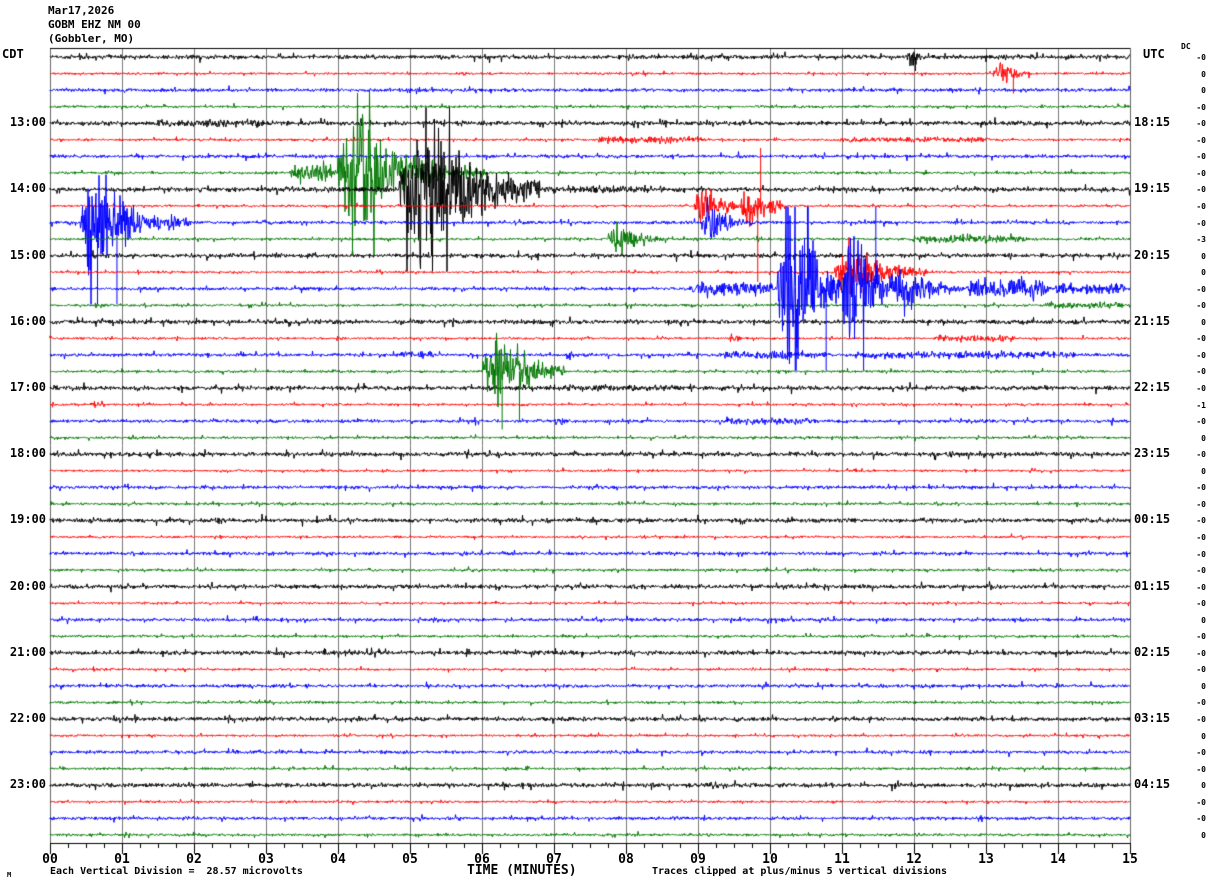 The height and width of the screenshot is (886, 1210). I want to click on title-date: Mar17,2026, so click(81, 10).